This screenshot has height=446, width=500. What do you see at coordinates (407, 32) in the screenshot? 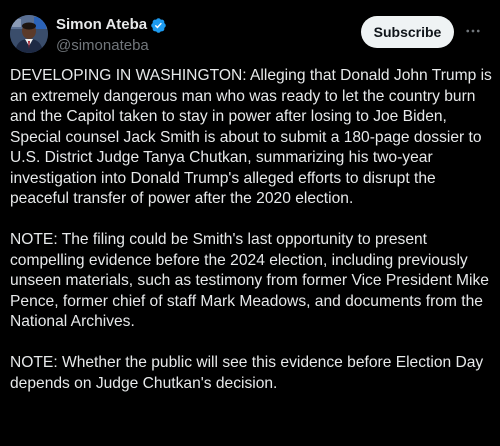
I see `subscribe-button: Subscribe` at bounding box center [407, 32].